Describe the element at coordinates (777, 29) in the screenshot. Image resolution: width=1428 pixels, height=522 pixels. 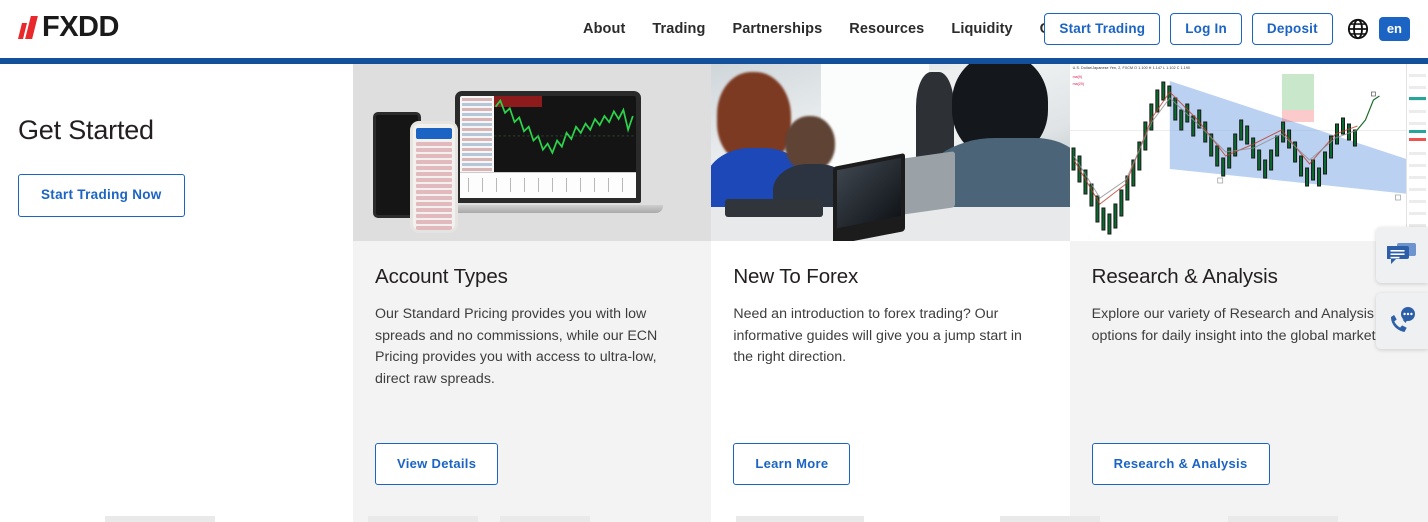
I see `nav-item-partnerships: Partnerships` at that location.